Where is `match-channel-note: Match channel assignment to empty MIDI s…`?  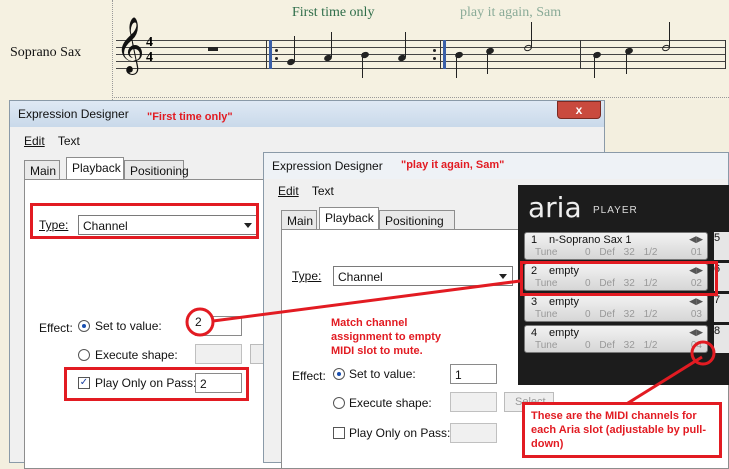 match-channel-note: Match channel assignment to empty MIDI s… is located at coordinates (386, 337).